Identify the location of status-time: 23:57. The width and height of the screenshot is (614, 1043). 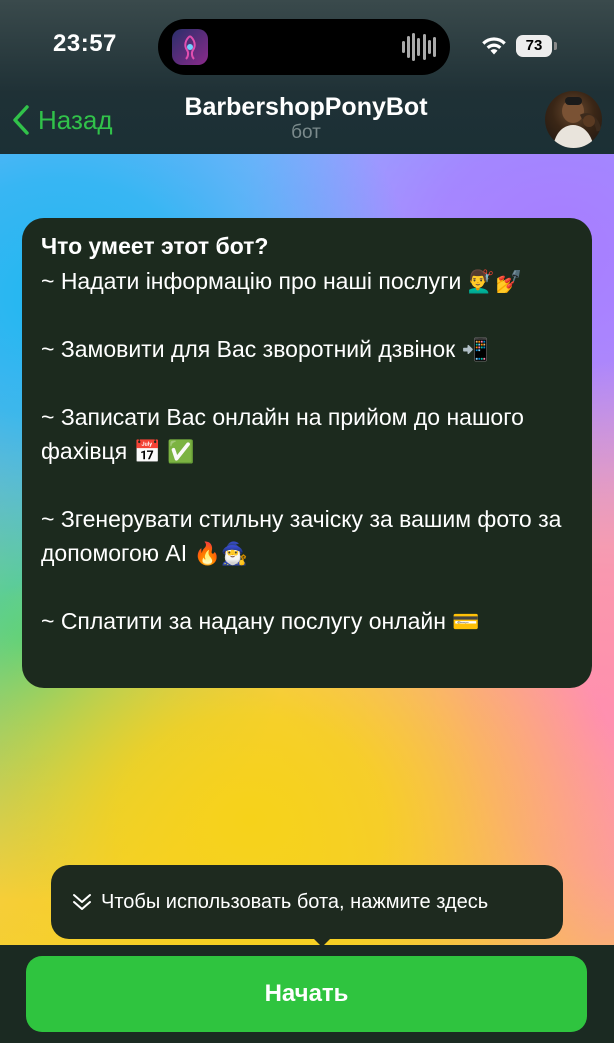
(85, 43).